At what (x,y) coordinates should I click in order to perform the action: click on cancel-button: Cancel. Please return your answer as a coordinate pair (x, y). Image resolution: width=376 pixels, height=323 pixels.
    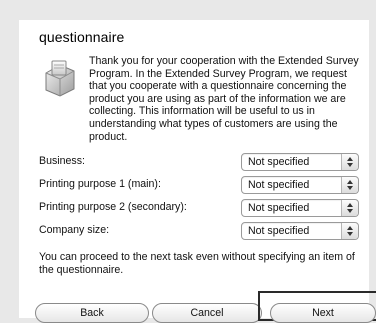
    Looking at the image, I should click on (207, 313).